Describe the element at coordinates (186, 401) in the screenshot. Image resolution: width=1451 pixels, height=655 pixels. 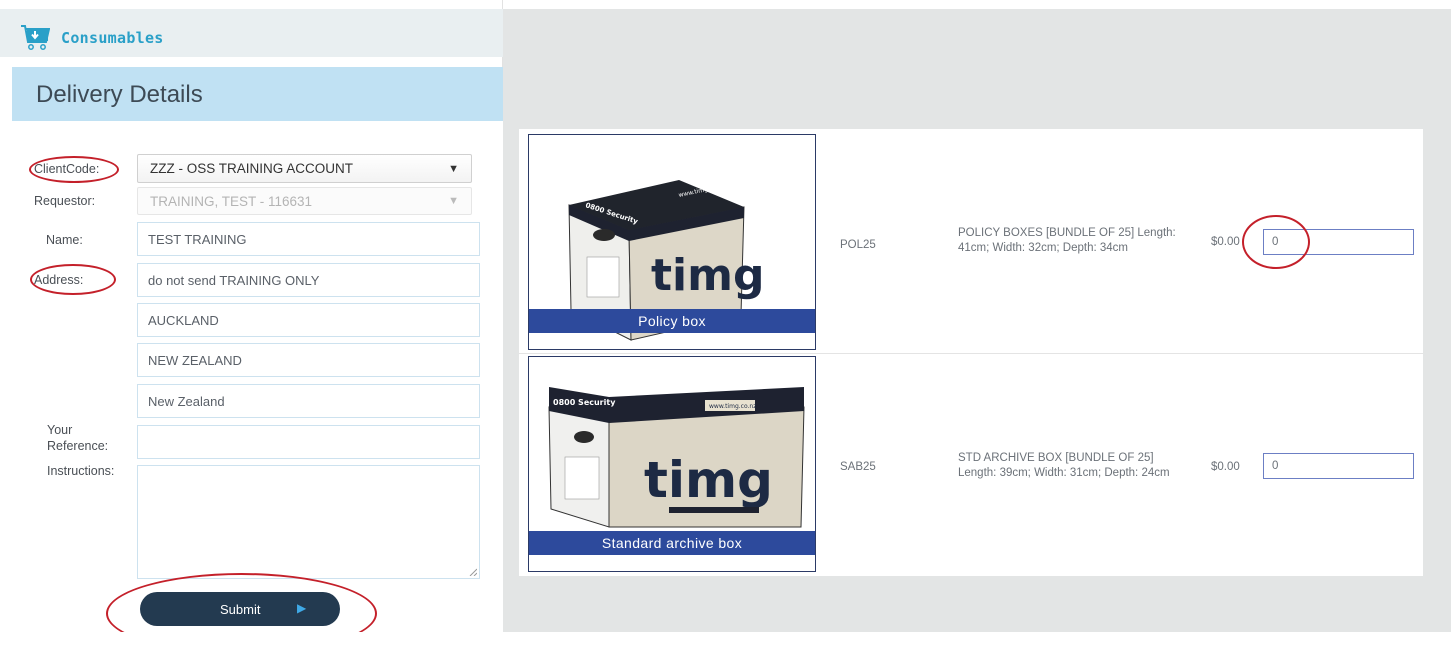
I see `address-line-4-value: New Zealand` at that location.